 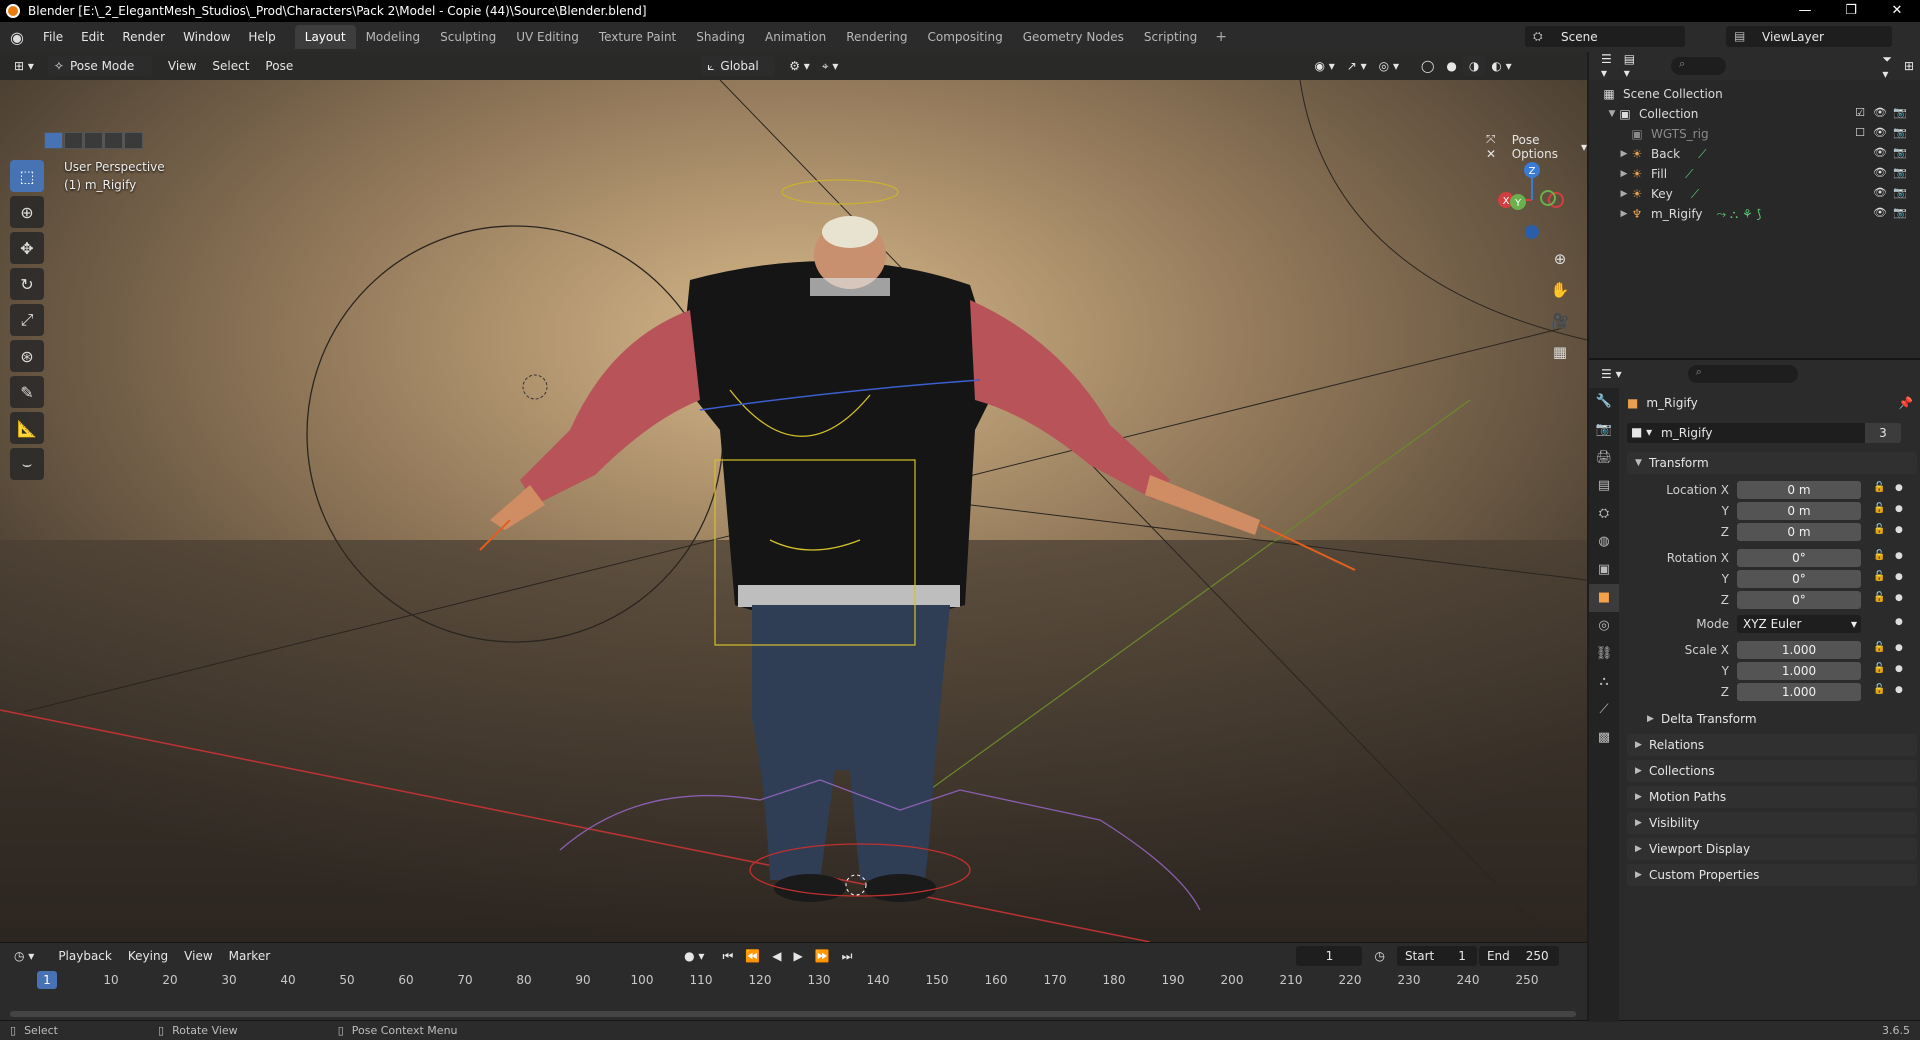 What do you see at coordinates (1799, 692) in the screenshot?
I see `scale-z-field: 1.000` at bounding box center [1799, 692].